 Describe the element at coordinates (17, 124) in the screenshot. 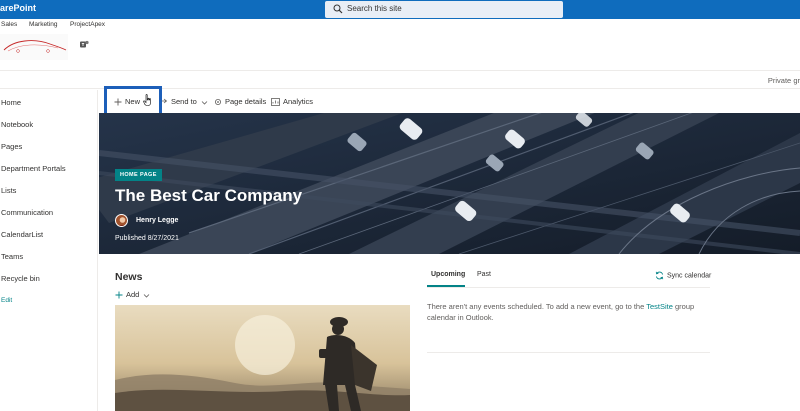

I see `nav-item-notebook: Notebook` at that location.